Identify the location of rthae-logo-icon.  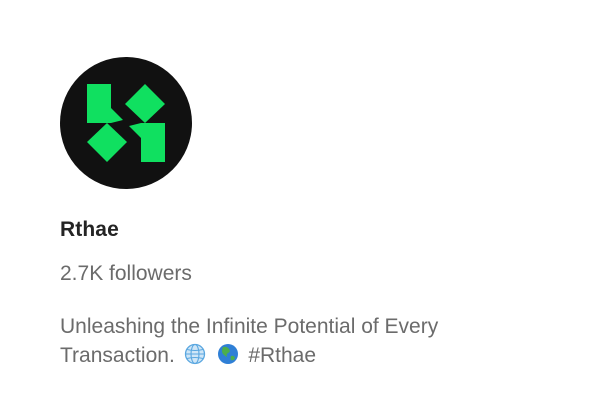
(126, 123).